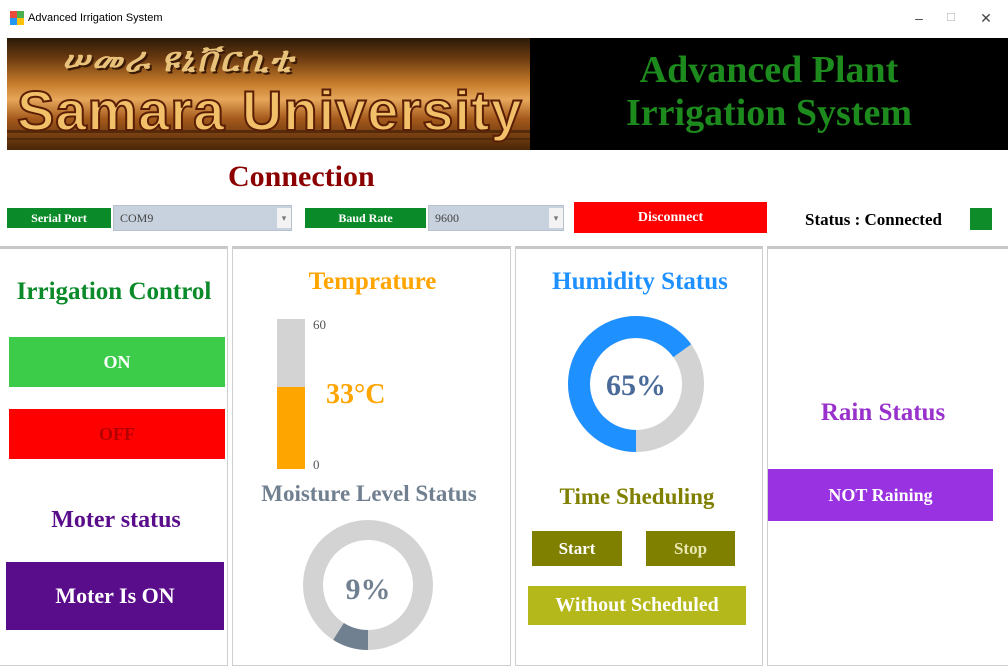  Describe the element at coordinates (365, 218) in the screenshot. I see `baud-rate-label: Baud Rate` at that location.